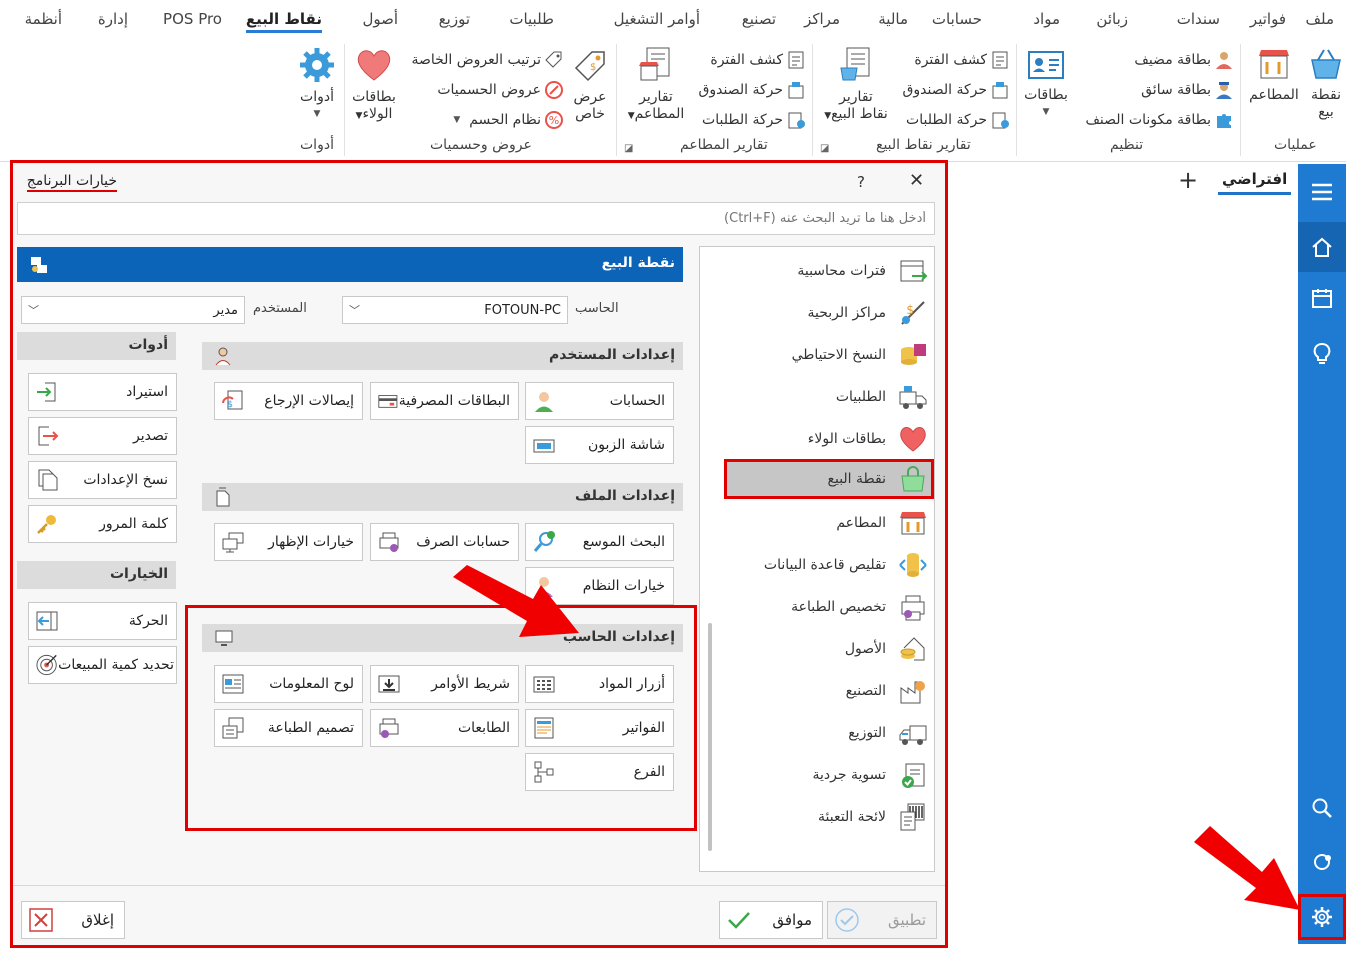  Describe the element at coordinates (1148, 120) in the screenshot. I see `item-components-label: بطاقة مكونات الصنف` at that location.